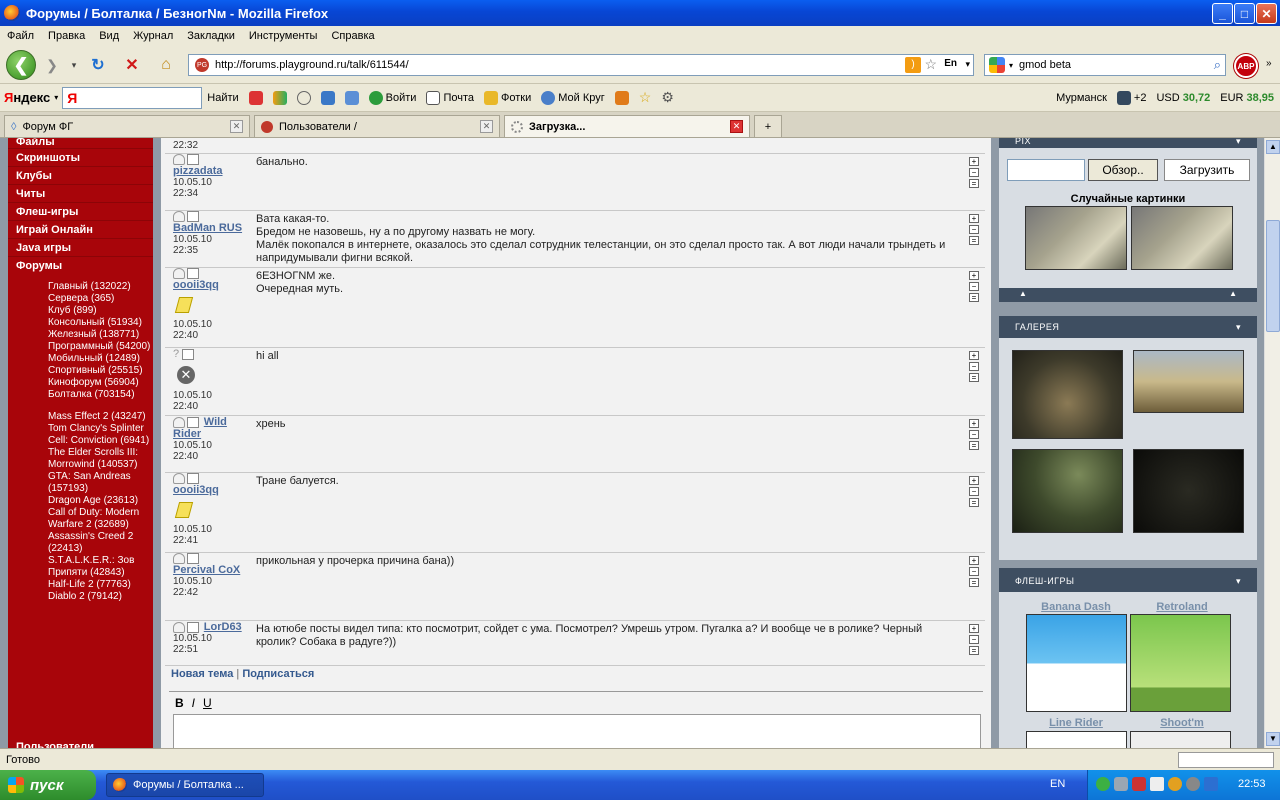  What do you see at coordinates (80, 743) in the screenshot?
I see `nav-users: Пользователи` at bounding box center [80, 743].